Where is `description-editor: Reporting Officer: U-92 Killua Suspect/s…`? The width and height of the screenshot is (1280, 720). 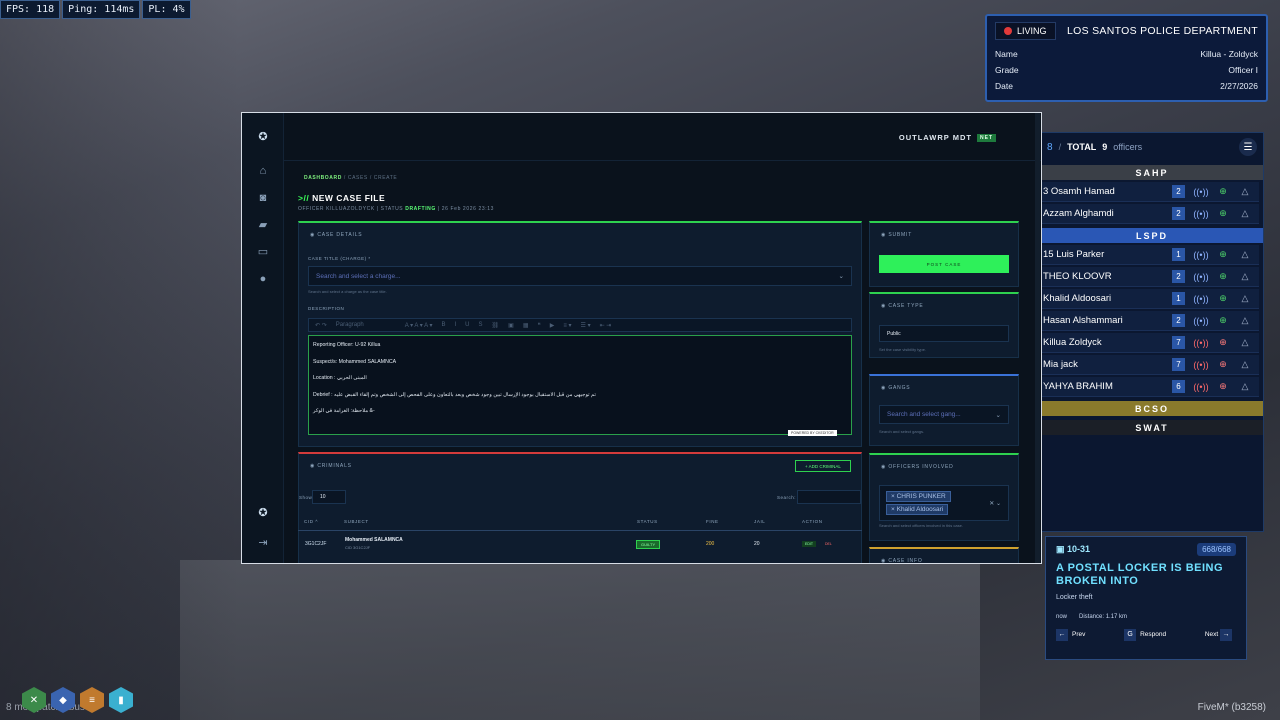
description-editor: Reporting Officer: U-92 Killua Suspect/s… is located at coordinates (580, 385).